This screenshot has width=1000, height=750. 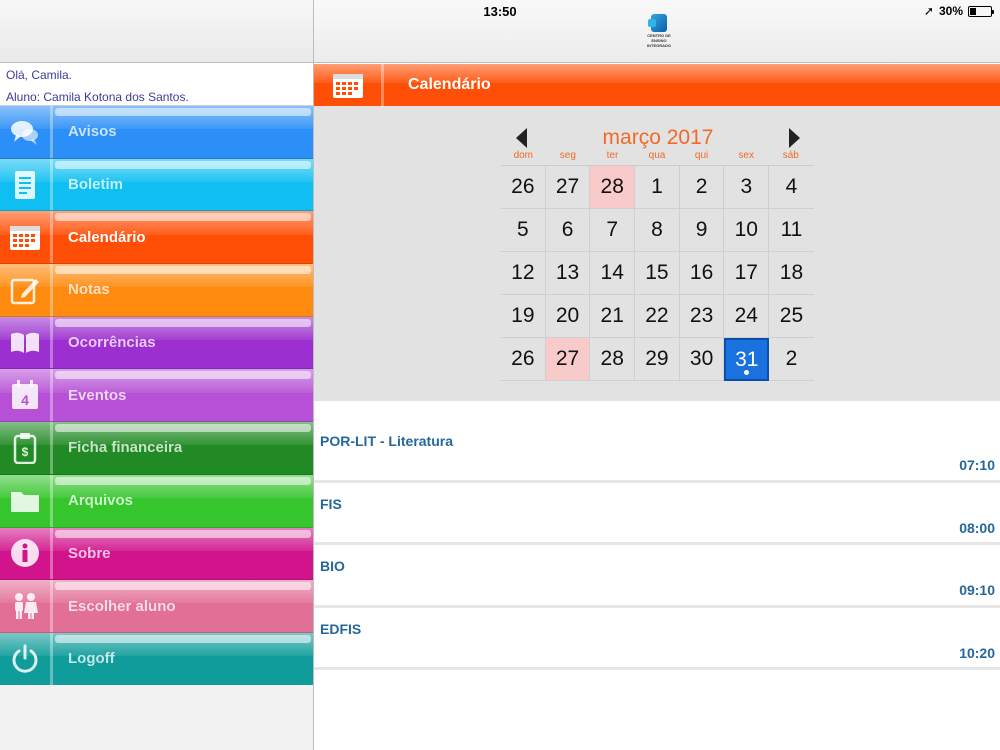 What do you see at coordinates (973, 11) in the screenshot?
I see `battery-fill` at bounding box center [973, 11].